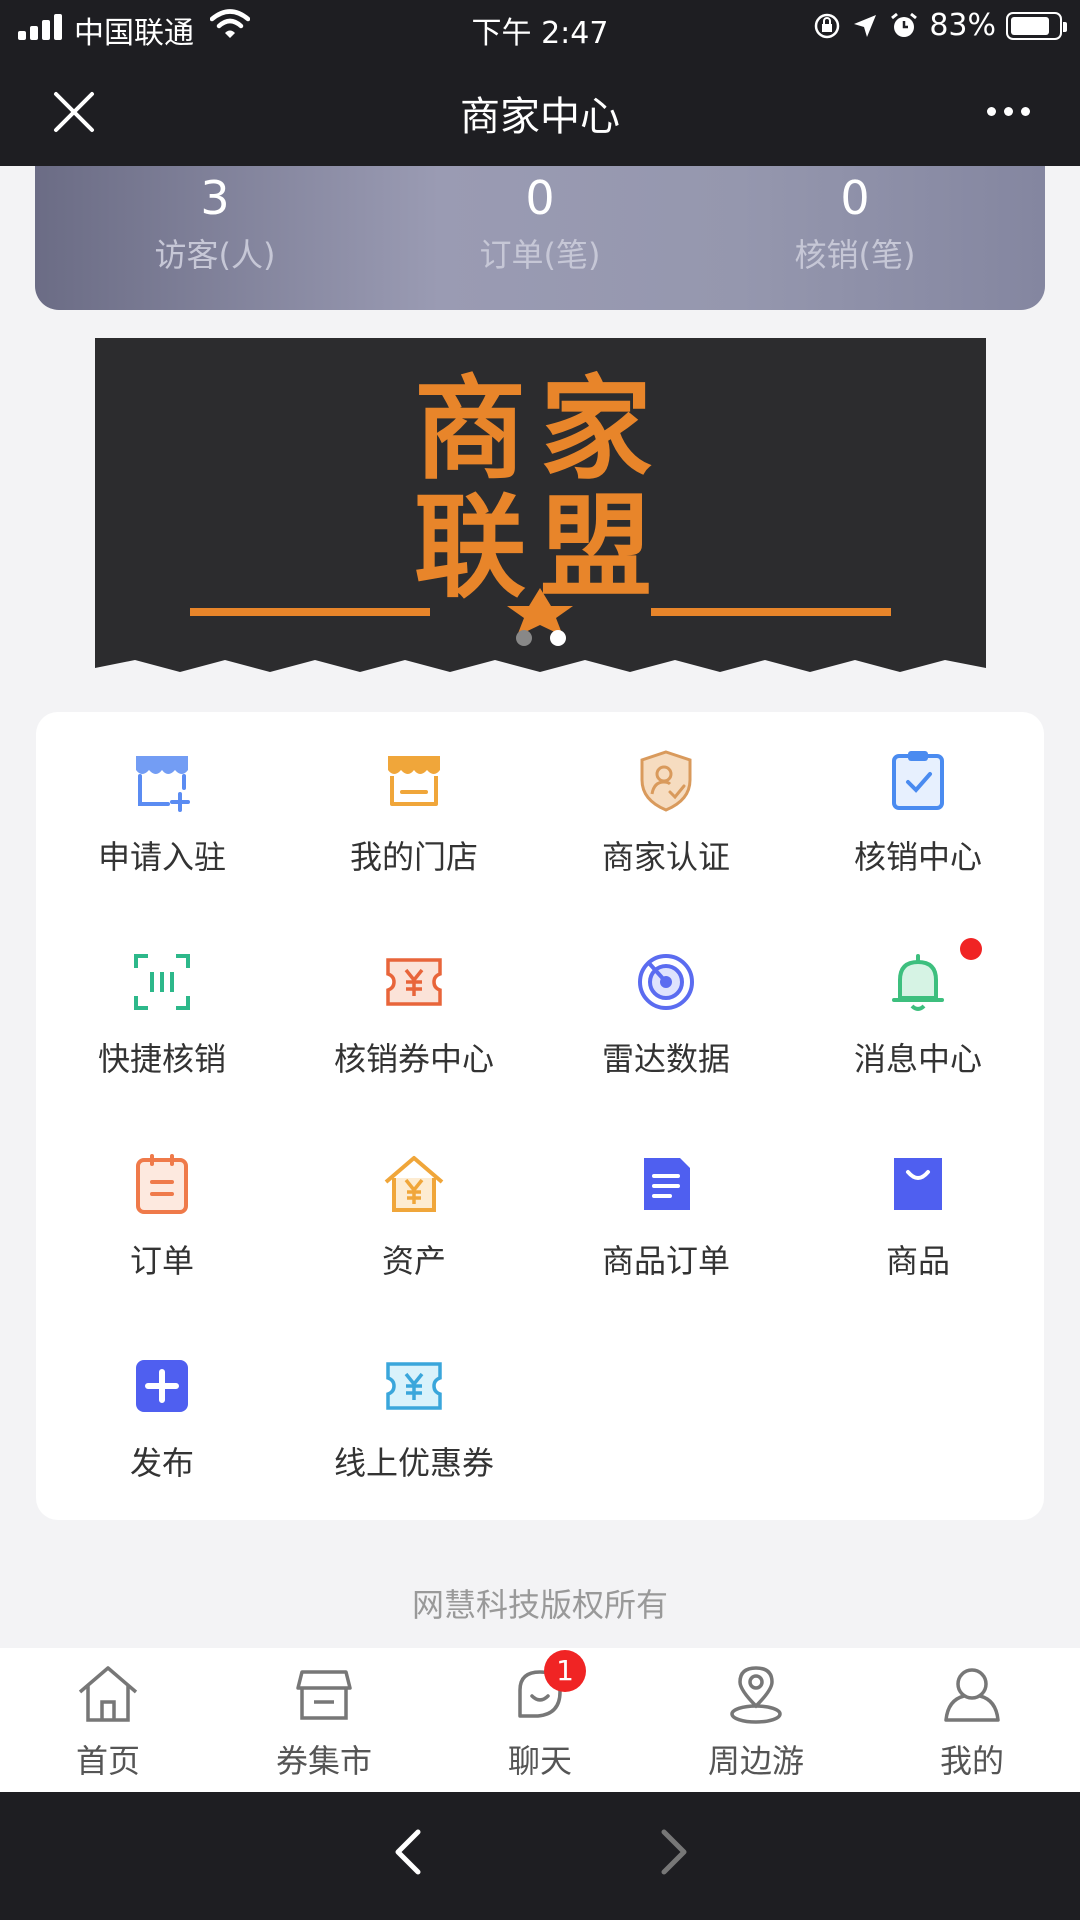  I want to click on grid-item-quick-redeem: 快捷核销, so click(162, 1015).